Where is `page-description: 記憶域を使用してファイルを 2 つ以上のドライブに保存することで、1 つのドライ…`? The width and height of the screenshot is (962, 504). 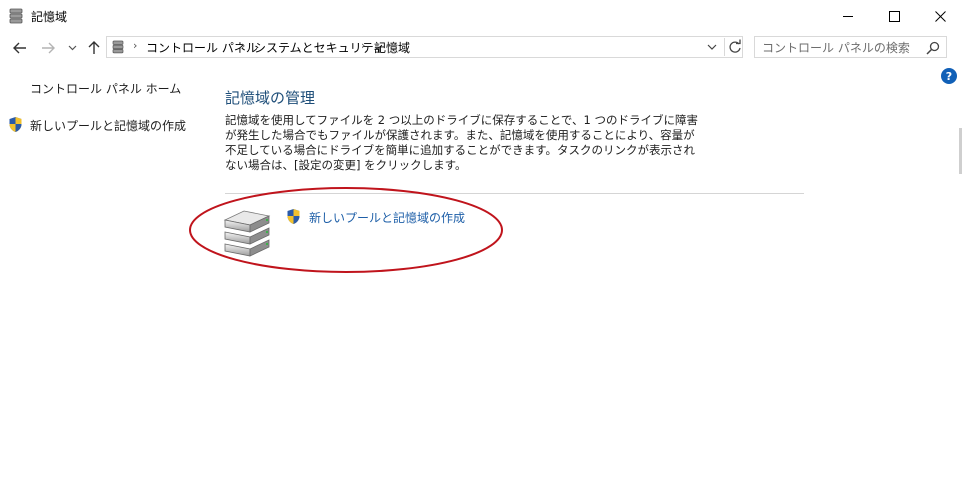
page-description: 記憶域を使用してファイルを 2 つ以上のドライブに保存することで、1 つのドライ… is located at coordinates (461, 142).